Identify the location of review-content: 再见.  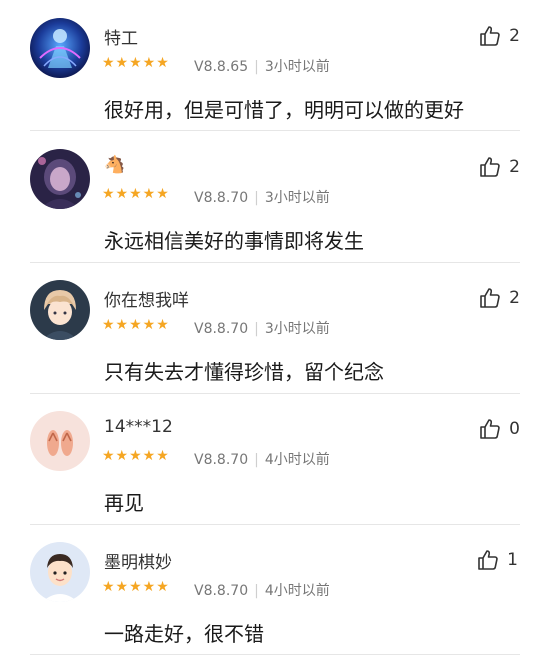
(124, 503).